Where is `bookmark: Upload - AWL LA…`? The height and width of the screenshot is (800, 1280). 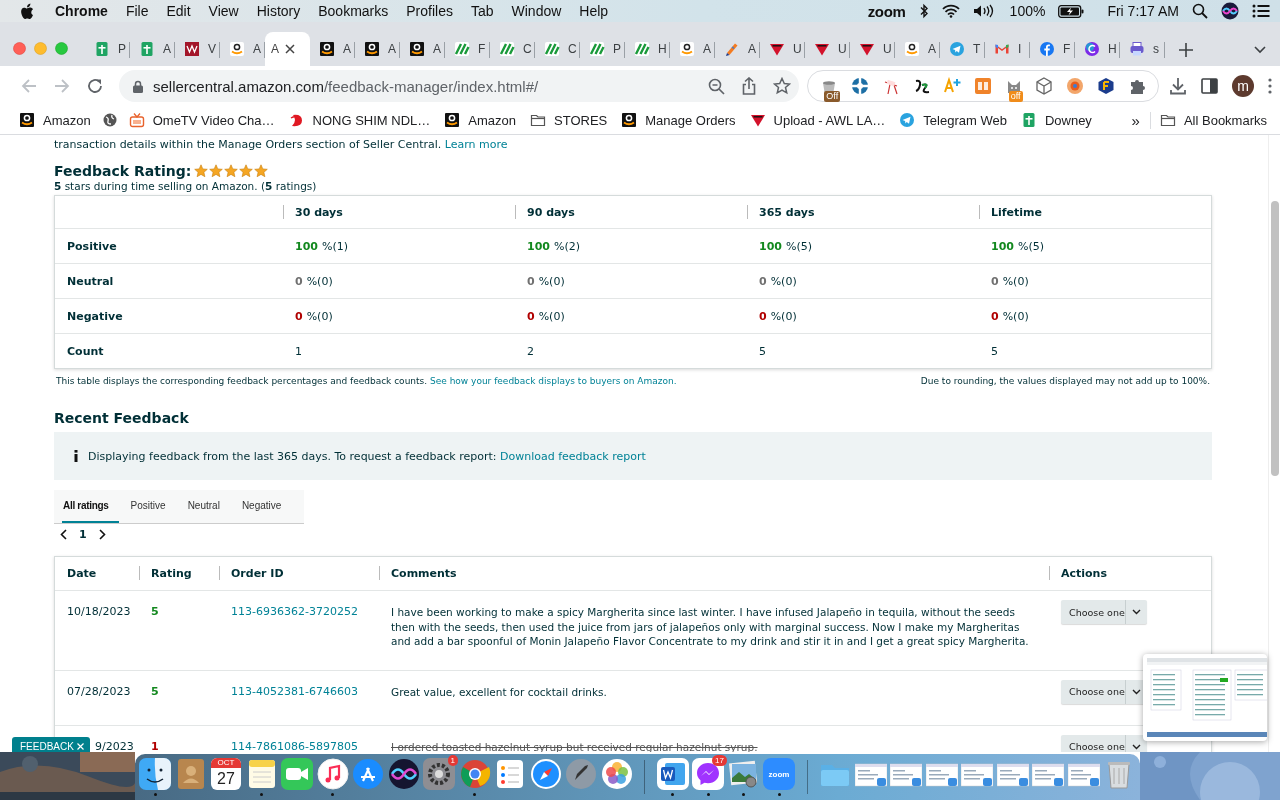 bookmark: Upload - AWL LA… is located at coordinates (817, 120).